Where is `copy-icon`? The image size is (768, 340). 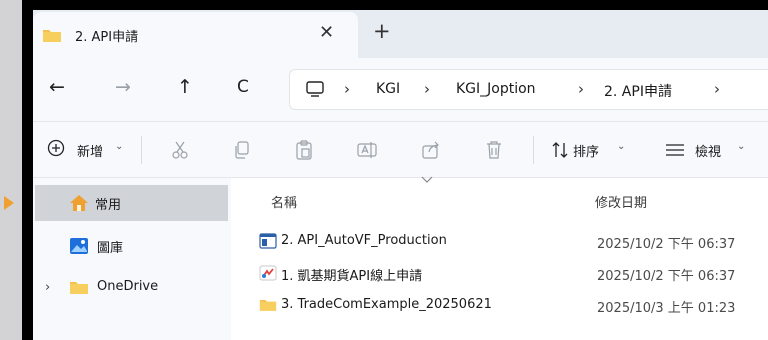 copy-icon is located at coordinates (242, 152).